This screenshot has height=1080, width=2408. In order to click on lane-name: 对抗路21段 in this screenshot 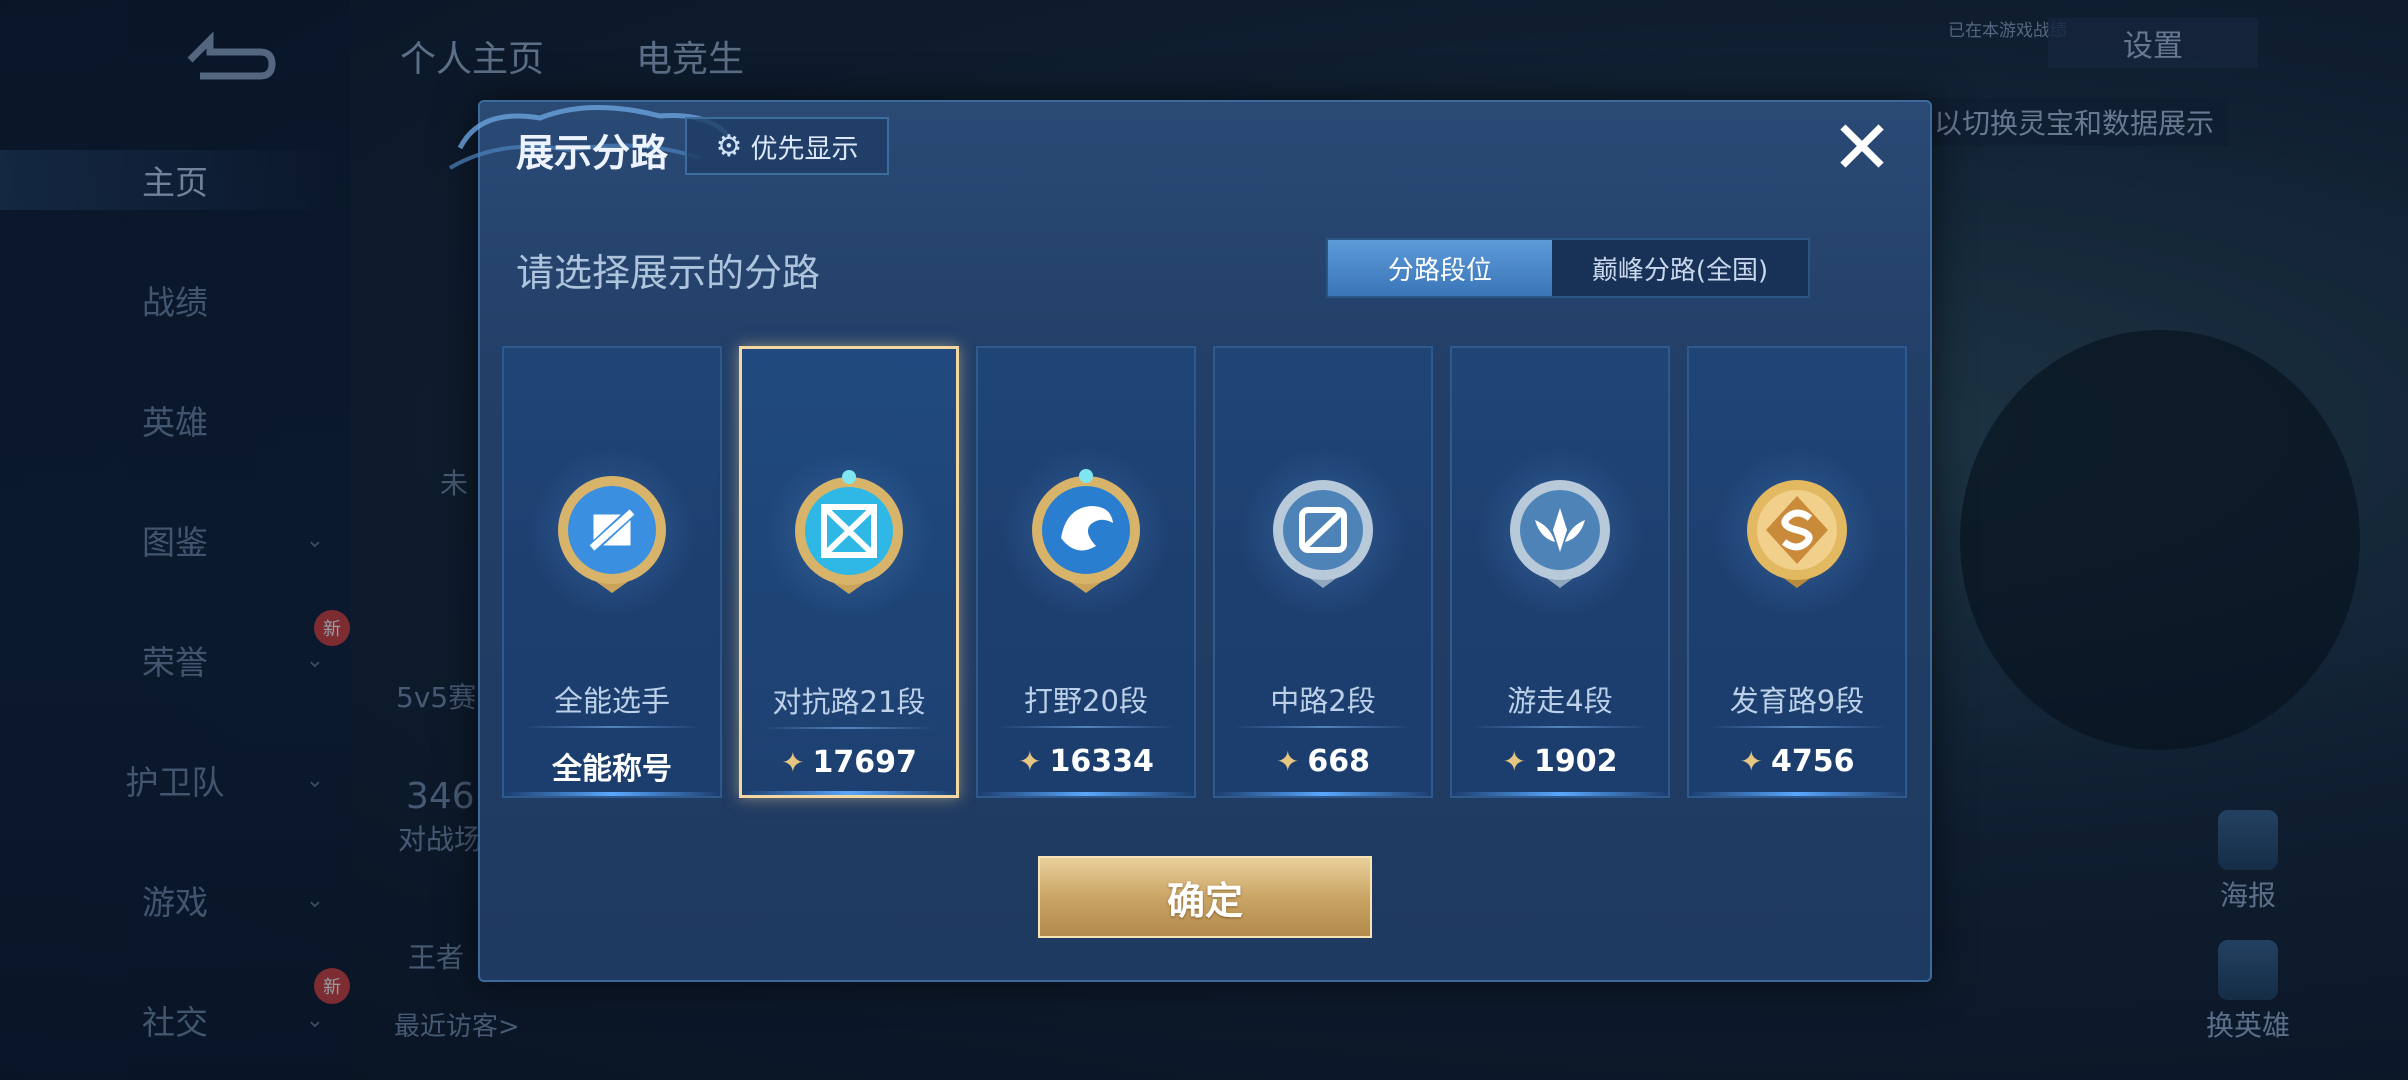, I will do `click(849, 702)`.